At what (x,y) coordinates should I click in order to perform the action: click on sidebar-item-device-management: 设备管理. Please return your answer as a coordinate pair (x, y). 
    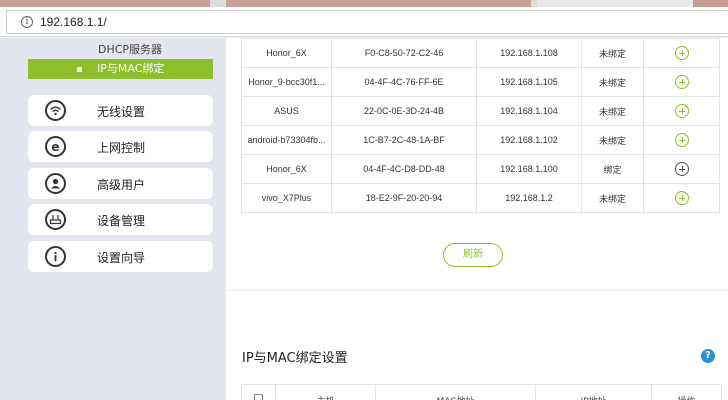
    Looking at the image, I should click on (120, 219).